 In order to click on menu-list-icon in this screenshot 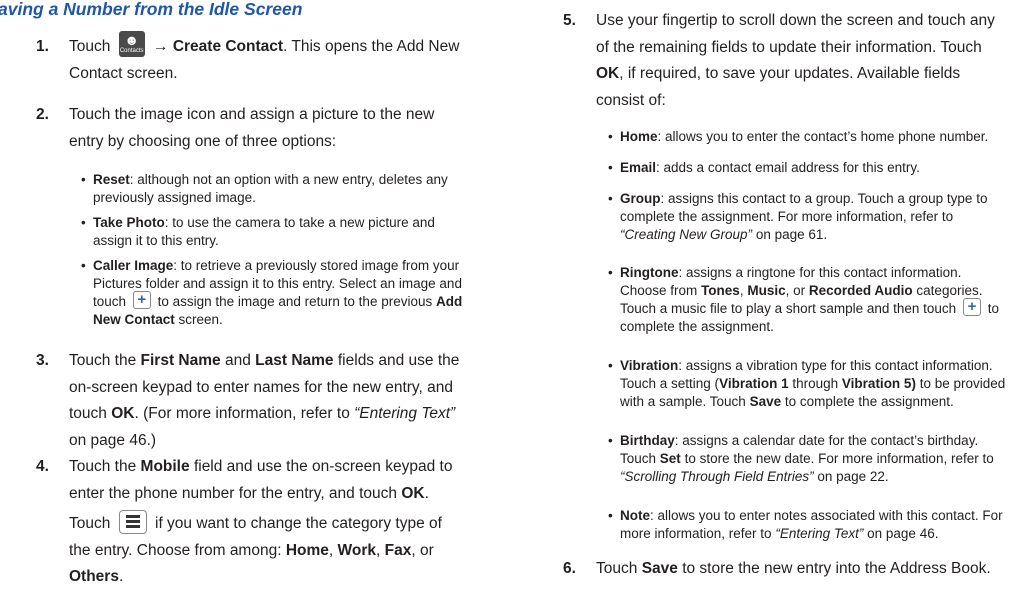, I will do `click(132, 521)`.